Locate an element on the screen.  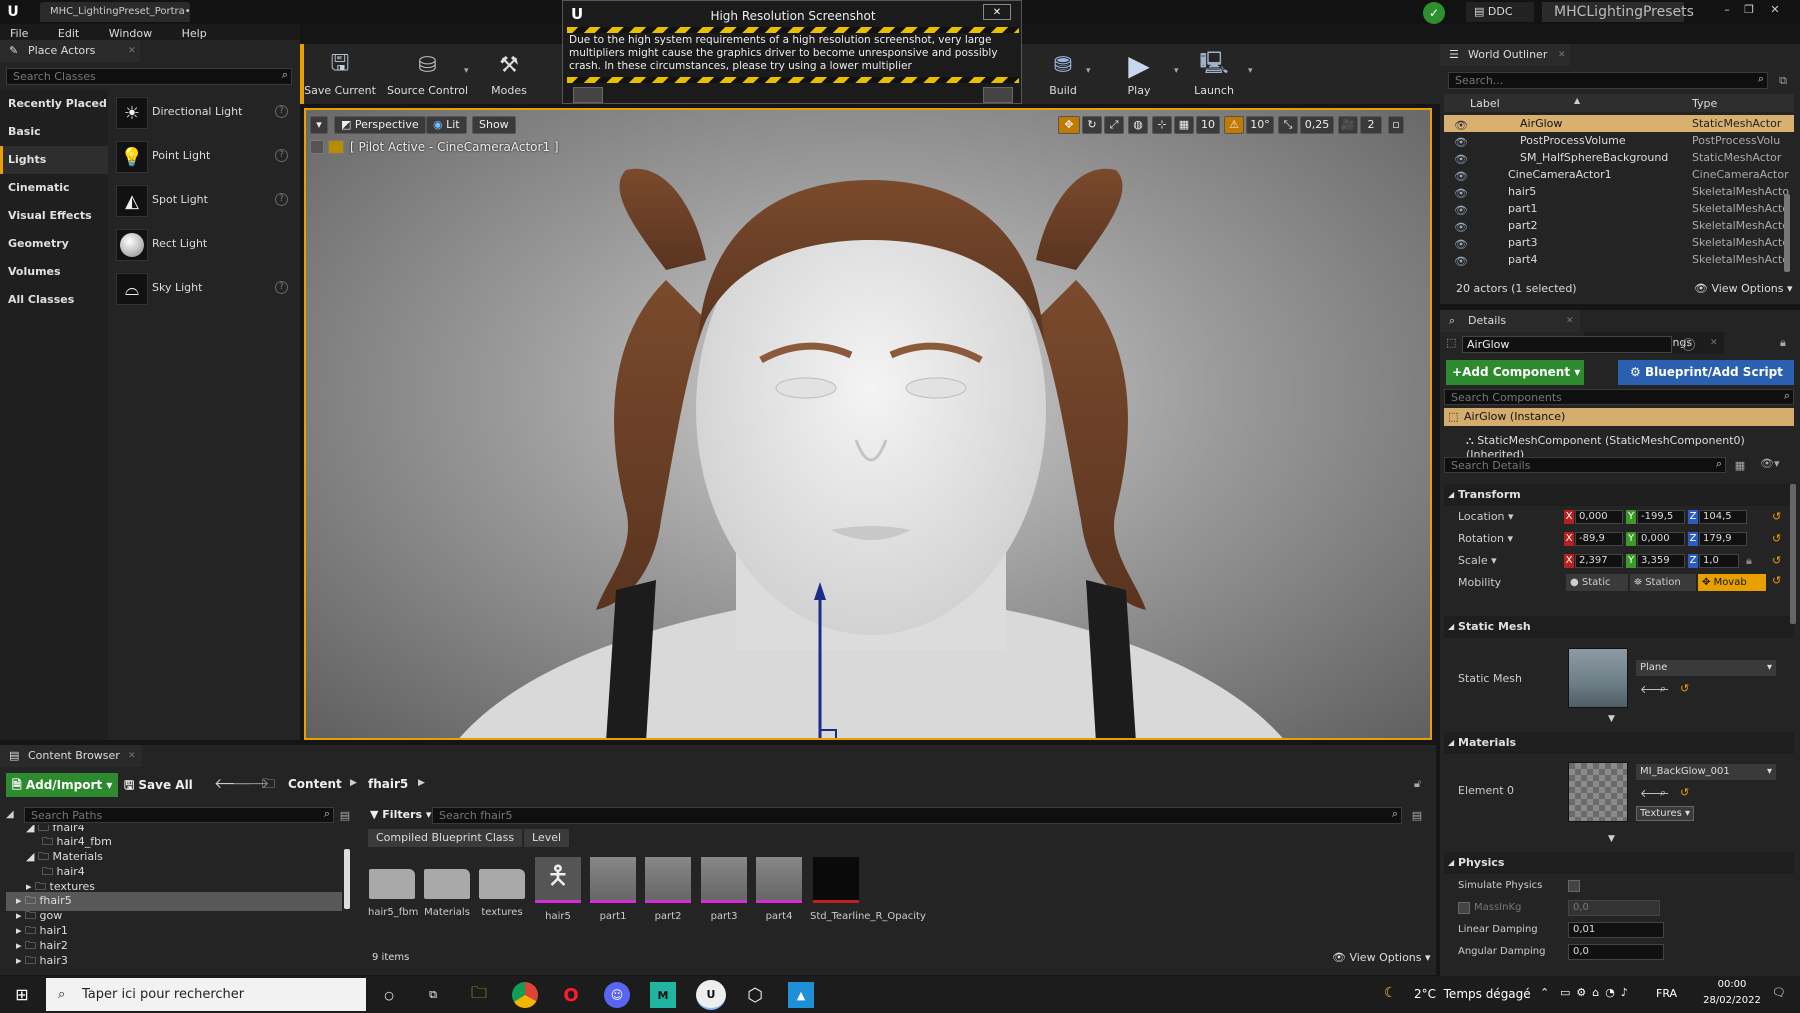
outliner-row: 👁 part1 SkeletalMeshActo is located at coordinates (1619, 208).